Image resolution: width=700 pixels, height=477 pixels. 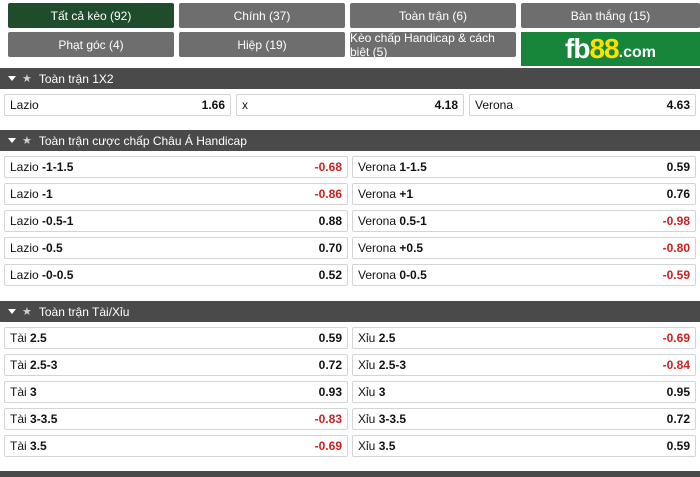 I want to click on handicap-line: 0-0.5, so click(x=413, y=275).